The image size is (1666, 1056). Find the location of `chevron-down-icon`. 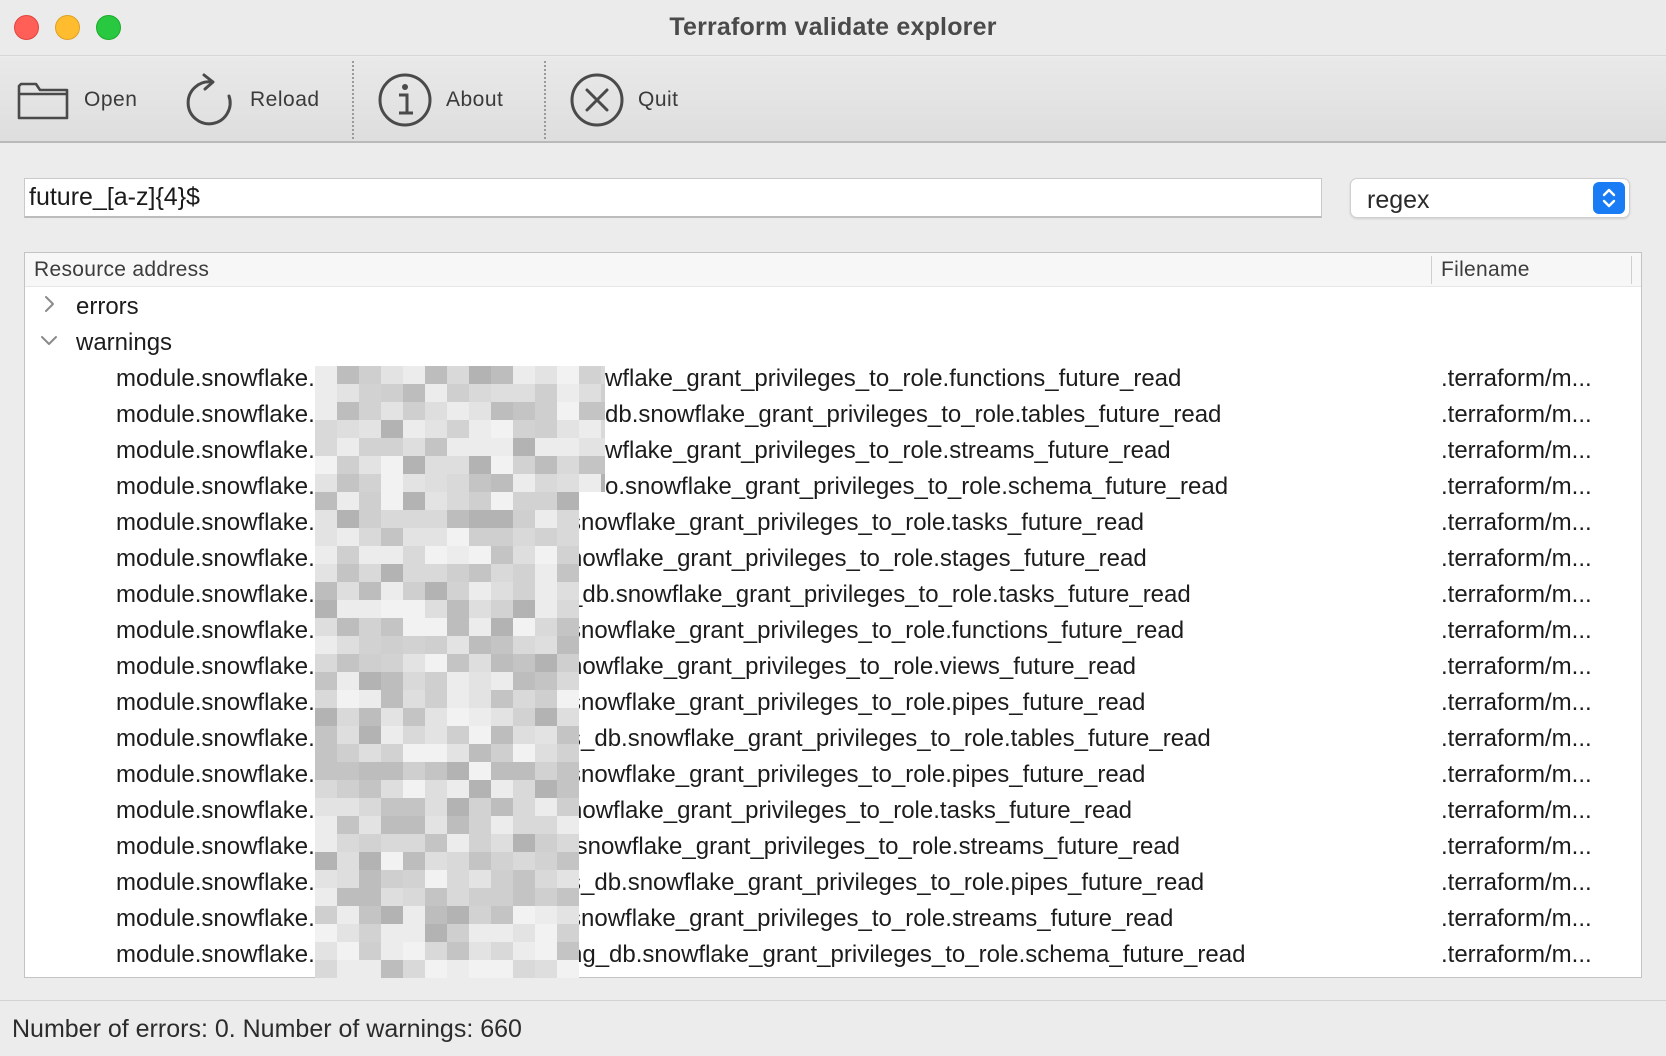

chevron-down-icon is located at coordinates (49, 339).